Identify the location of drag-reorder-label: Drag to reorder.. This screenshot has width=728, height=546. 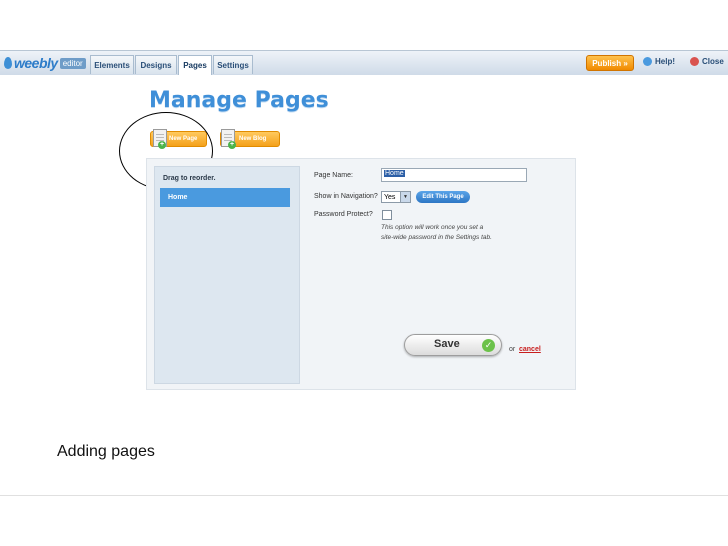
(189, 178).